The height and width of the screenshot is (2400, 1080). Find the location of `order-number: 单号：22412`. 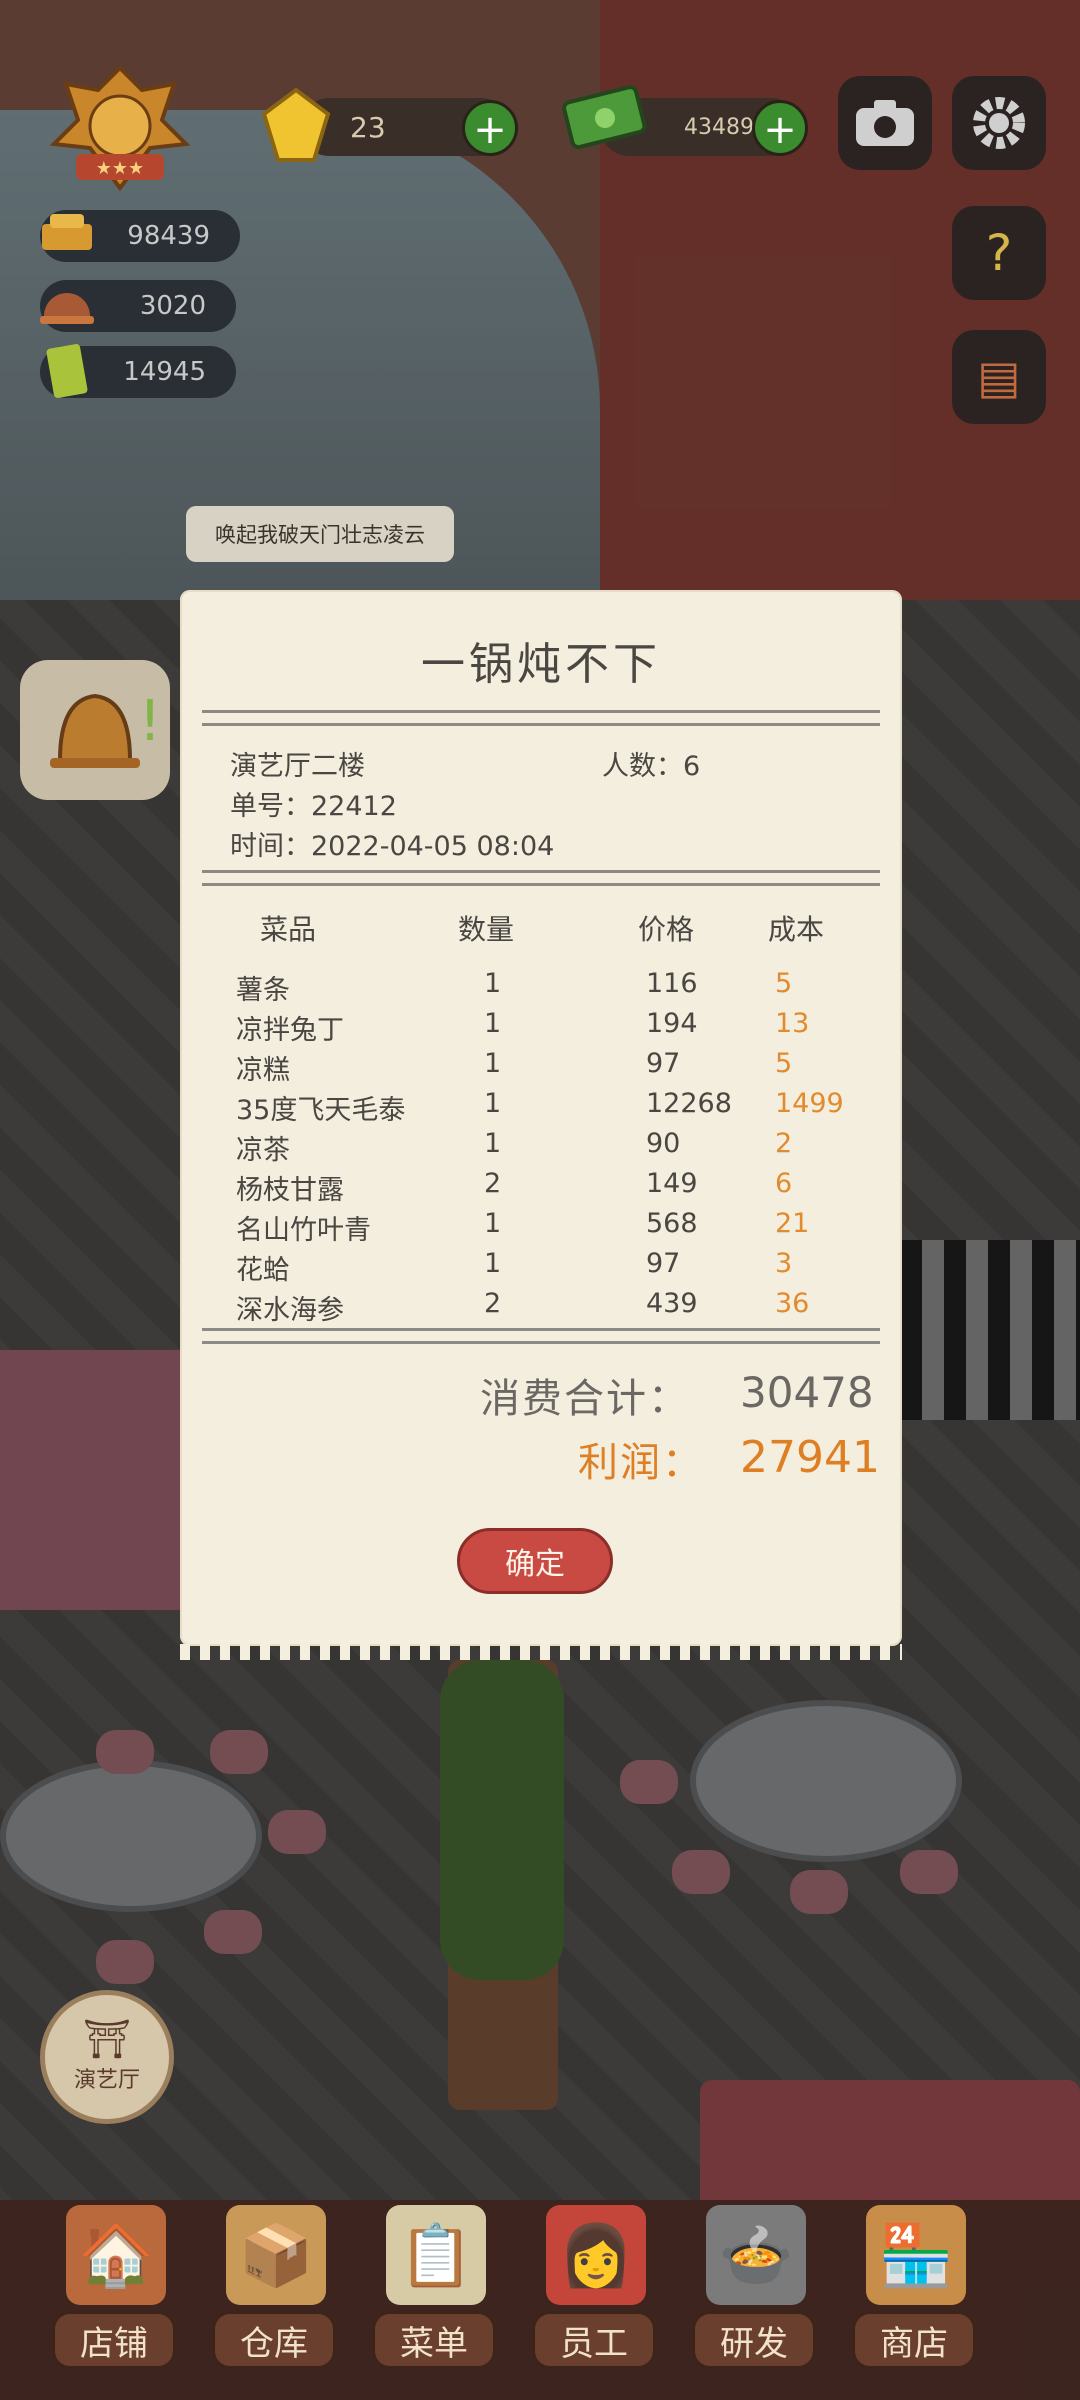

order-number: 单号：22412 is located at coordinates (313, 803).